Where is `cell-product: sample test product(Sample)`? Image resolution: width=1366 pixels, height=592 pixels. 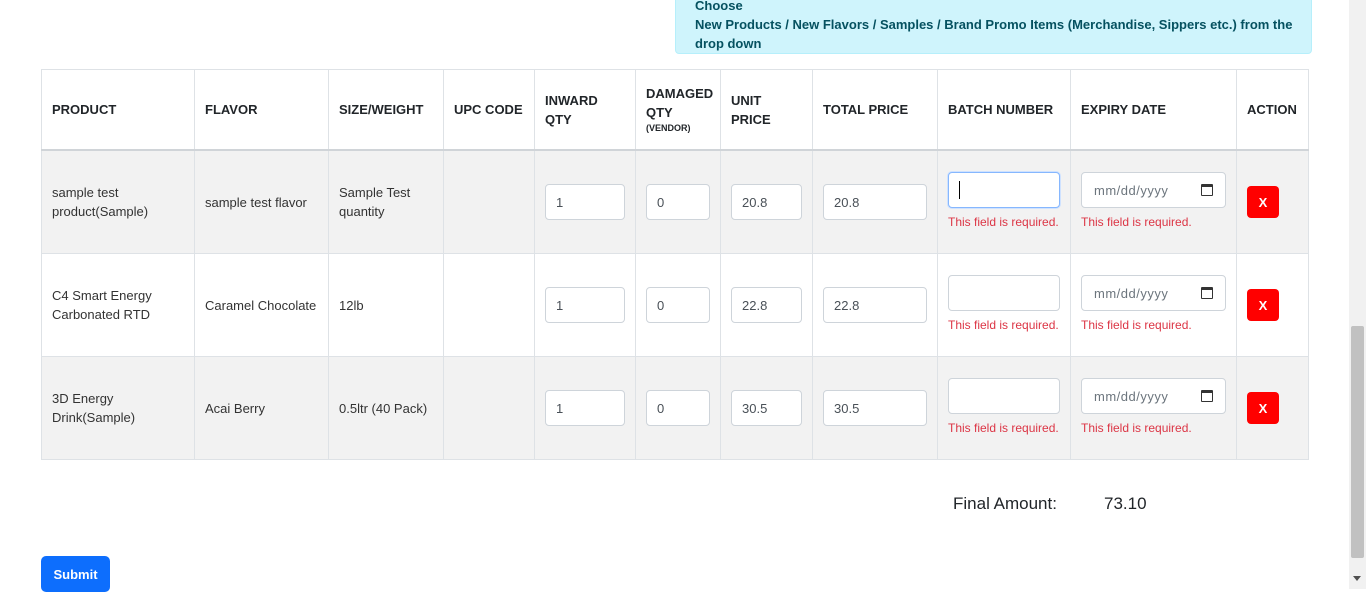 cell-product: sample test product(Sample) is located at coordinates (118, 201).